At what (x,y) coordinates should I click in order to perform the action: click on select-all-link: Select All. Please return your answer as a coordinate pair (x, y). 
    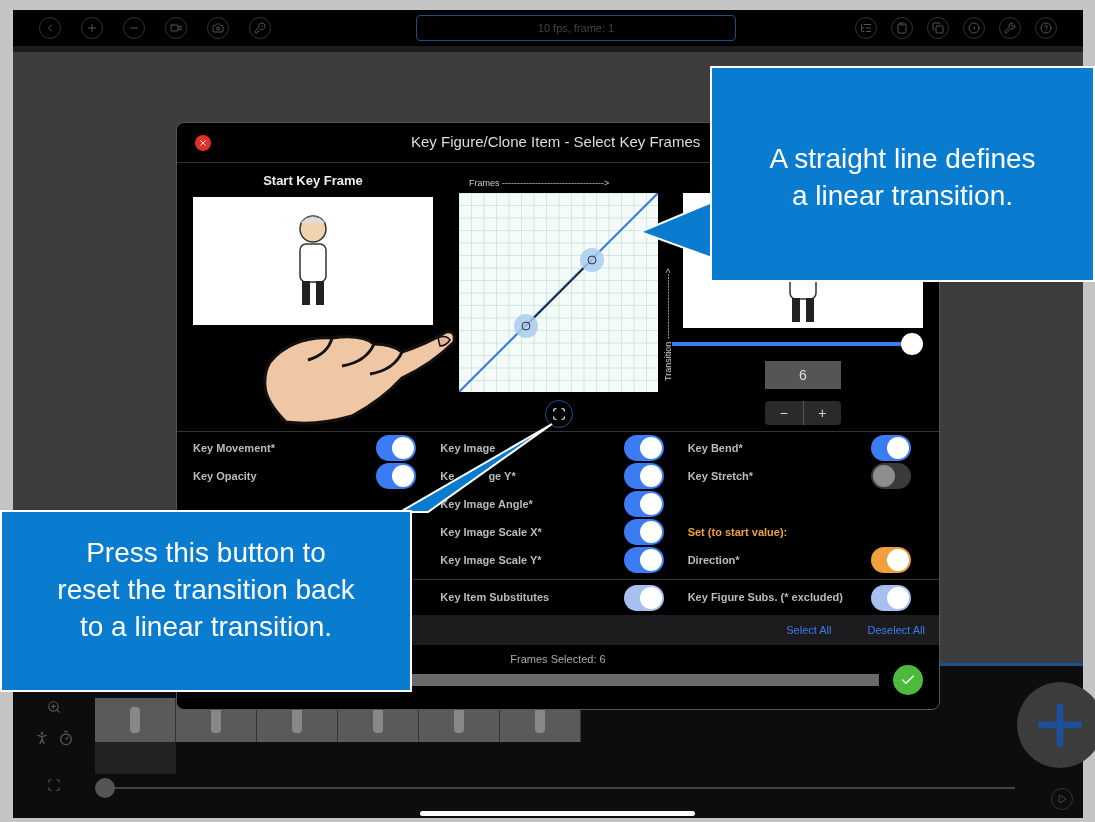
    Looking at the image, I should click on (809, 630).